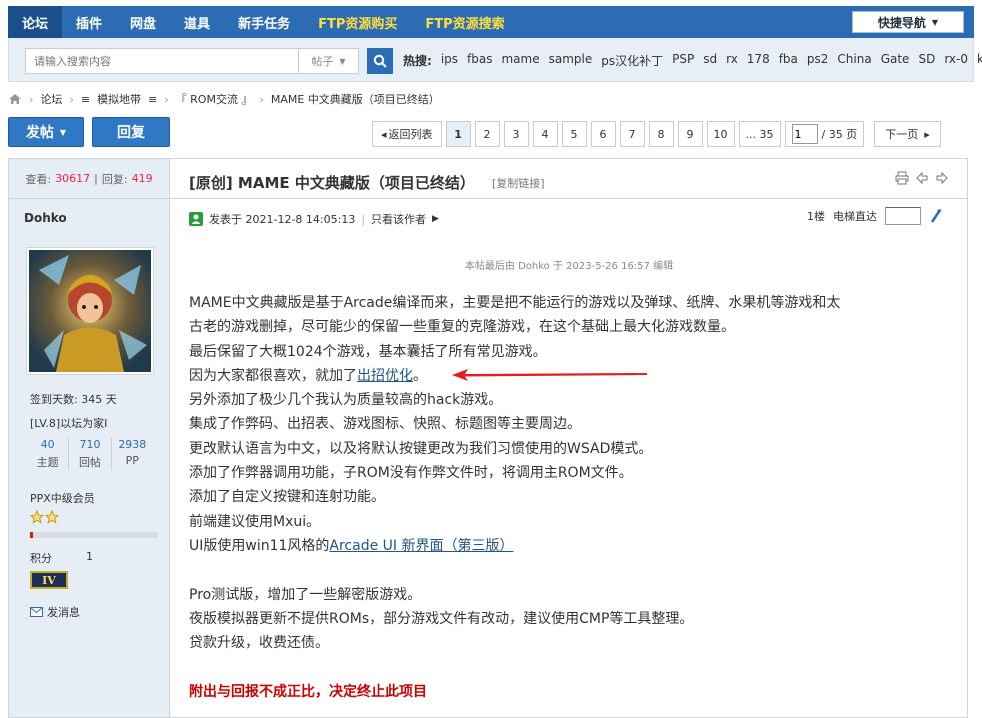  What do you see at coordinates (979, 60) in the screenshot?
I see `hot-term: kof99ryu` at bounding box center [979, 60].